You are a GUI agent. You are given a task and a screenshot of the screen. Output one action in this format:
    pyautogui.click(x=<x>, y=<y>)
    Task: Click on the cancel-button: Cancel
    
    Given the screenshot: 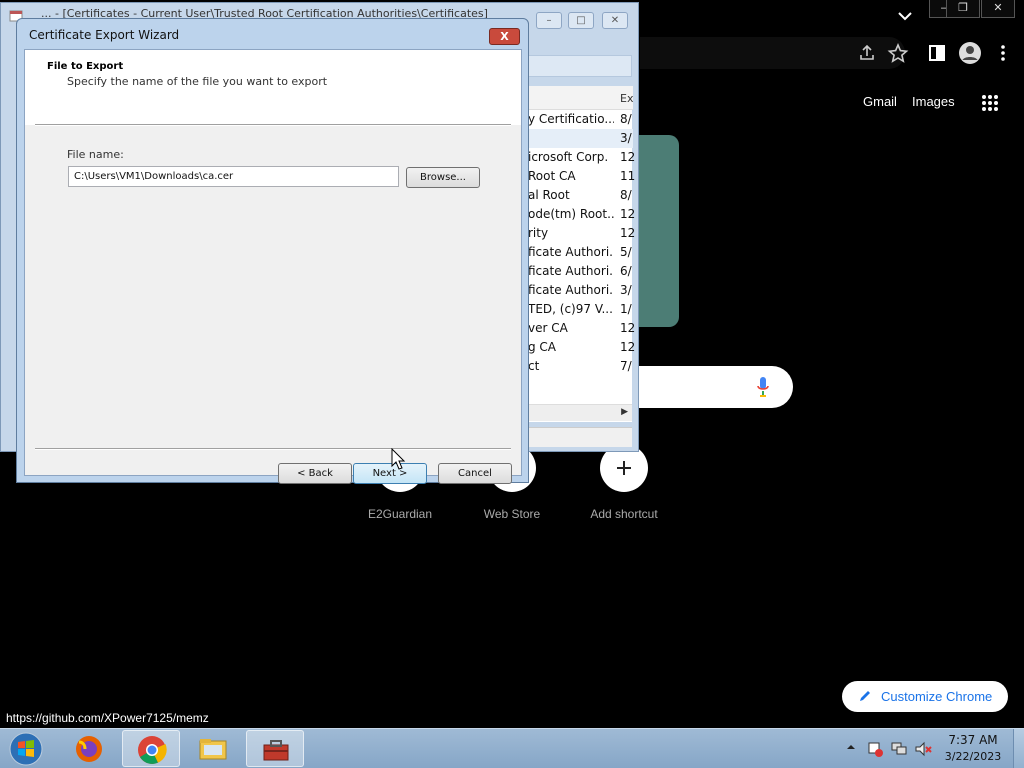 What is the action you would take?
    pyautogui.click(x=475, y=473)
    